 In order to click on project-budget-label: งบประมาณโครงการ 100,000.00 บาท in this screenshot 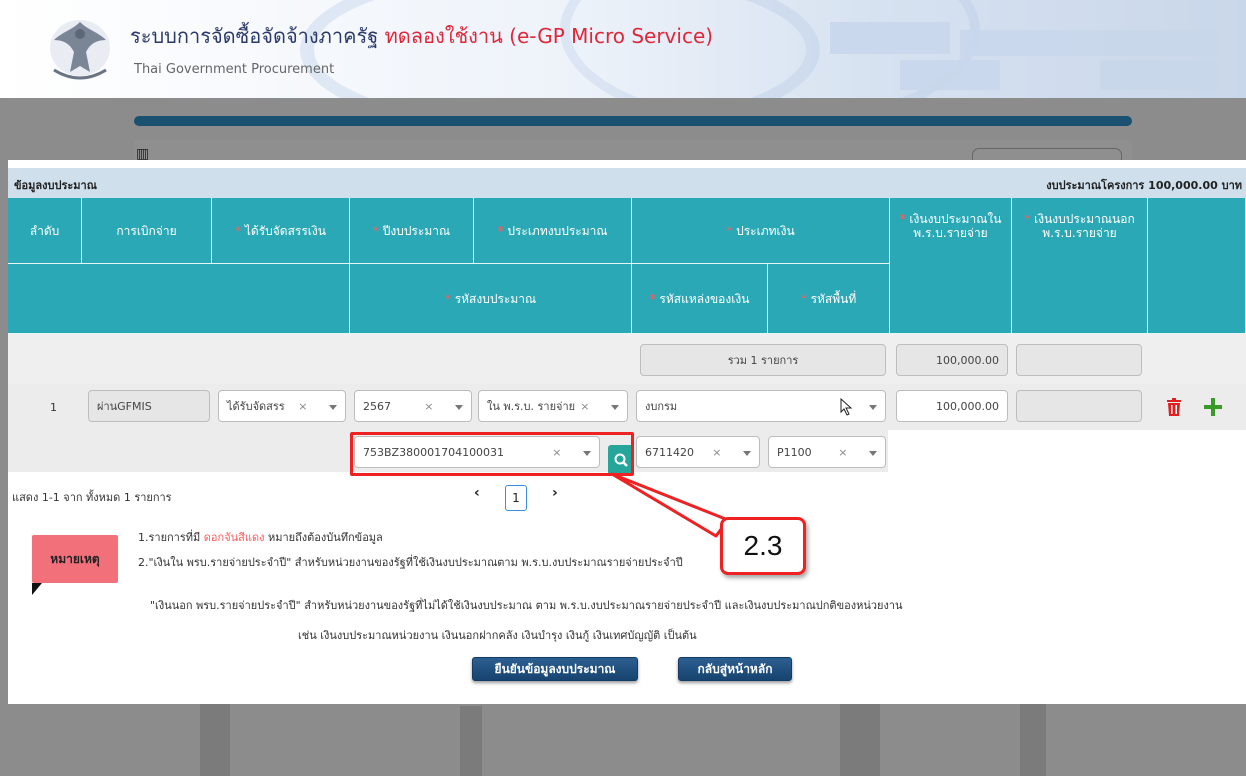, I will do `click(1144, 185)`.